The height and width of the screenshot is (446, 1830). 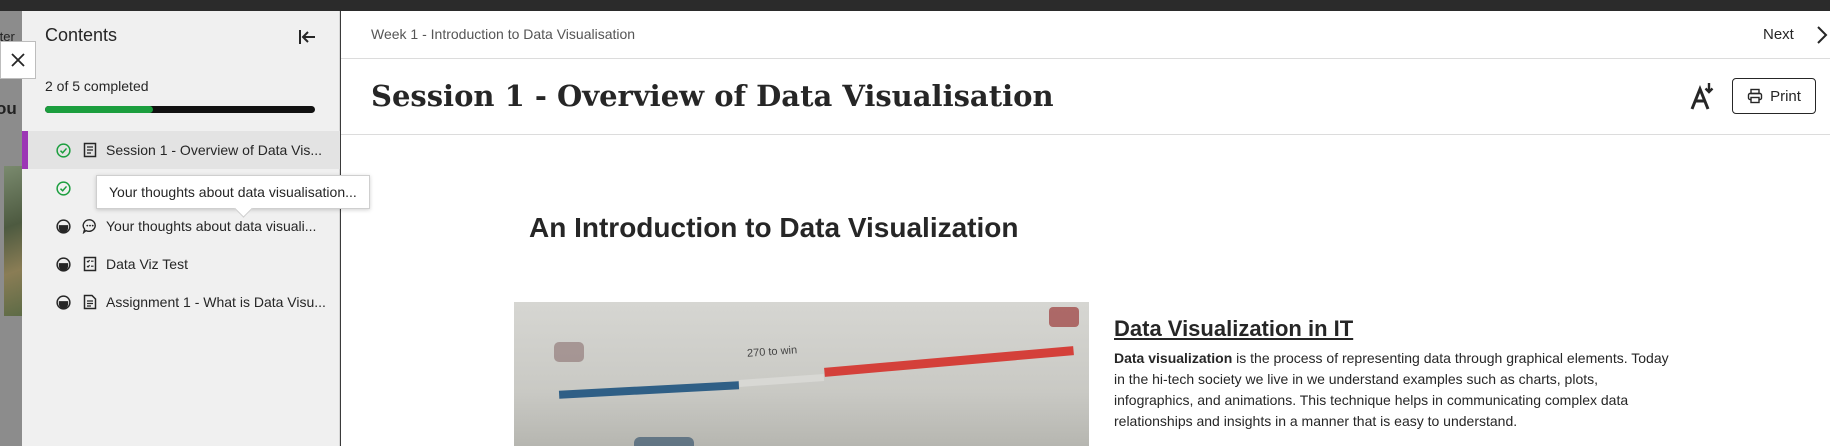 What do you see at coordinates (1394, 329) in the screenshot?
I see `side-heading: Data Visualization in IT` at bounding box center [1394, 329].